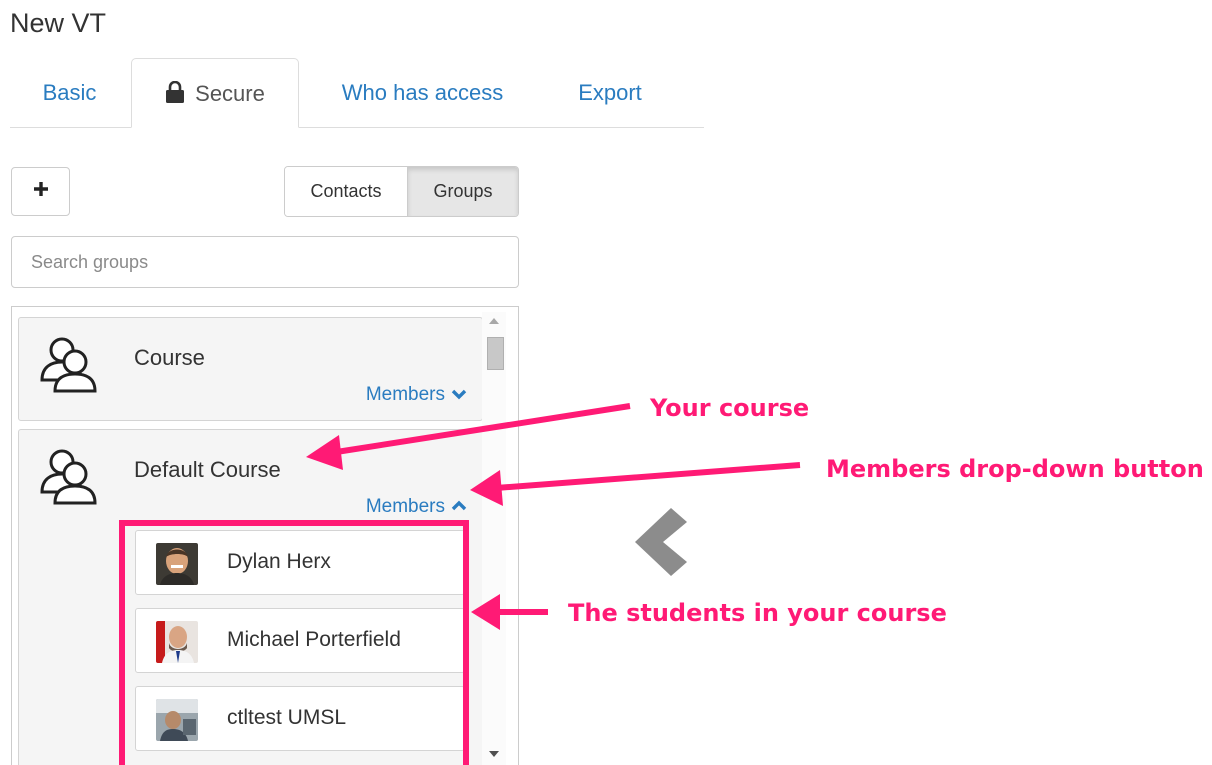 Image resolution: width=1212 pixels, height=765 pixels. I want to click on arrow-your-course, so click(480, 429).